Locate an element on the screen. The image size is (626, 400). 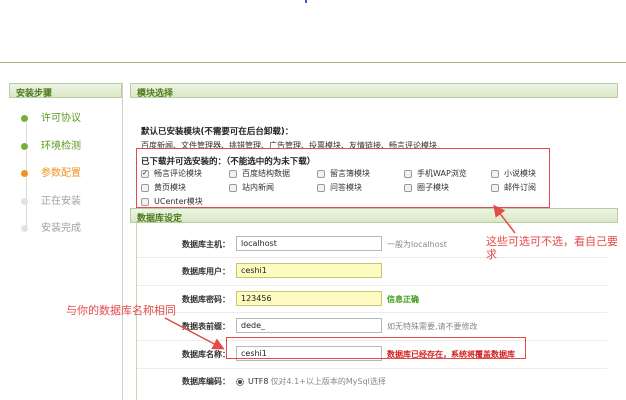
step-license: 许可协议 is located at coordinates (71, 126).